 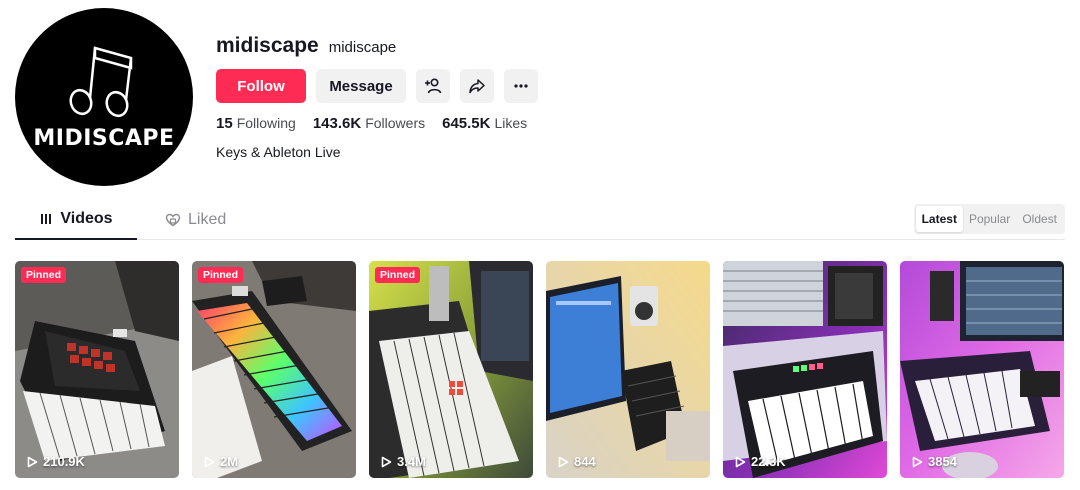 I want to click on profile-avatar: MIDISCAPE, so click(x=104, y=97).